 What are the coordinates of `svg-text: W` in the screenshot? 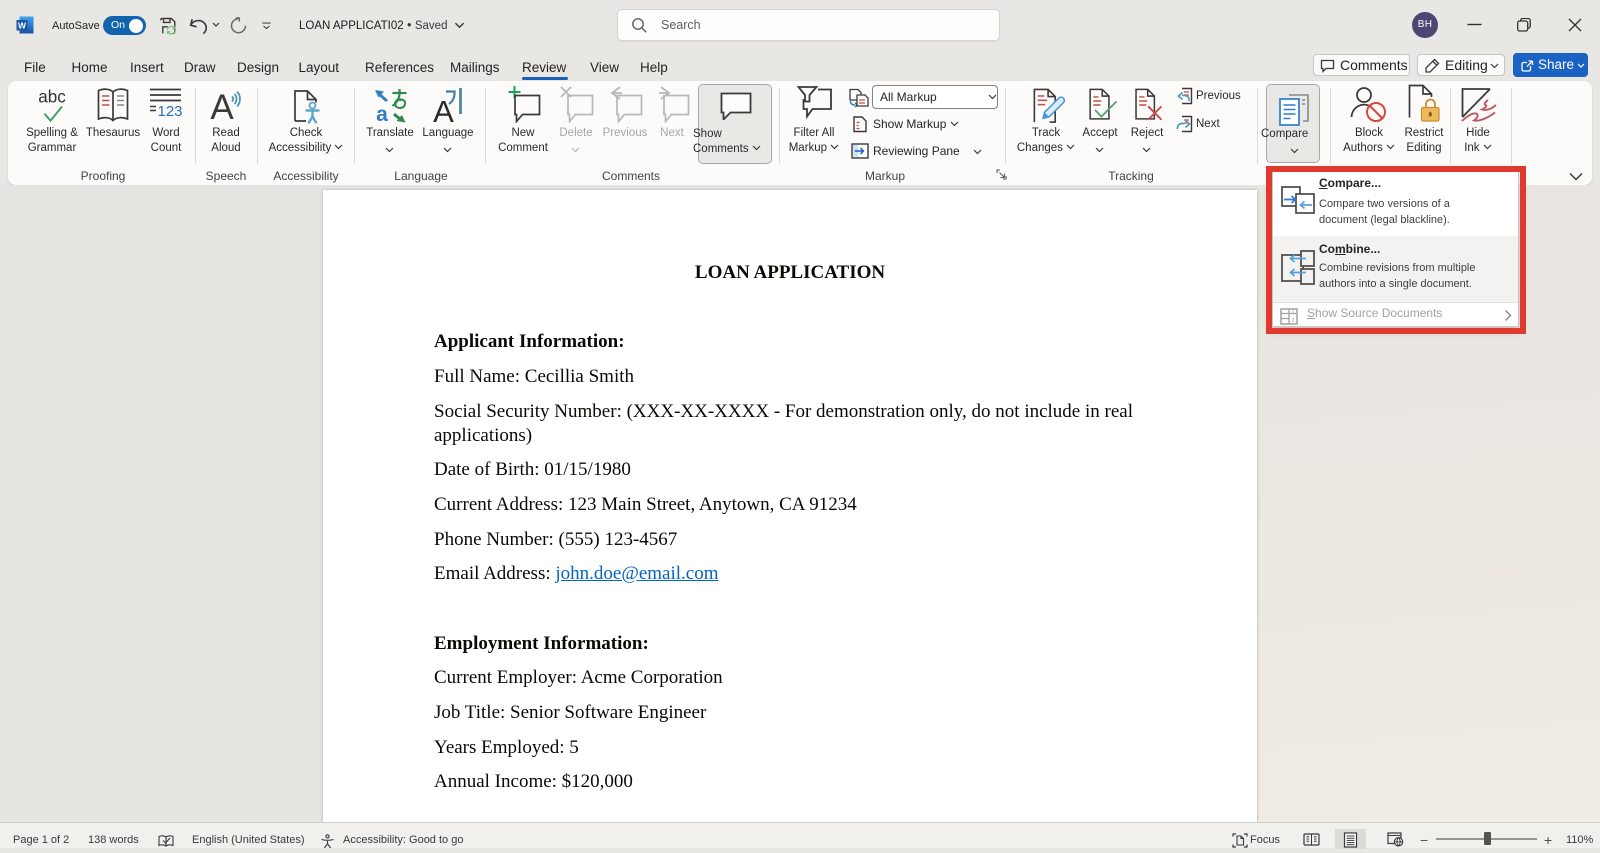 It's located at (22, 25).